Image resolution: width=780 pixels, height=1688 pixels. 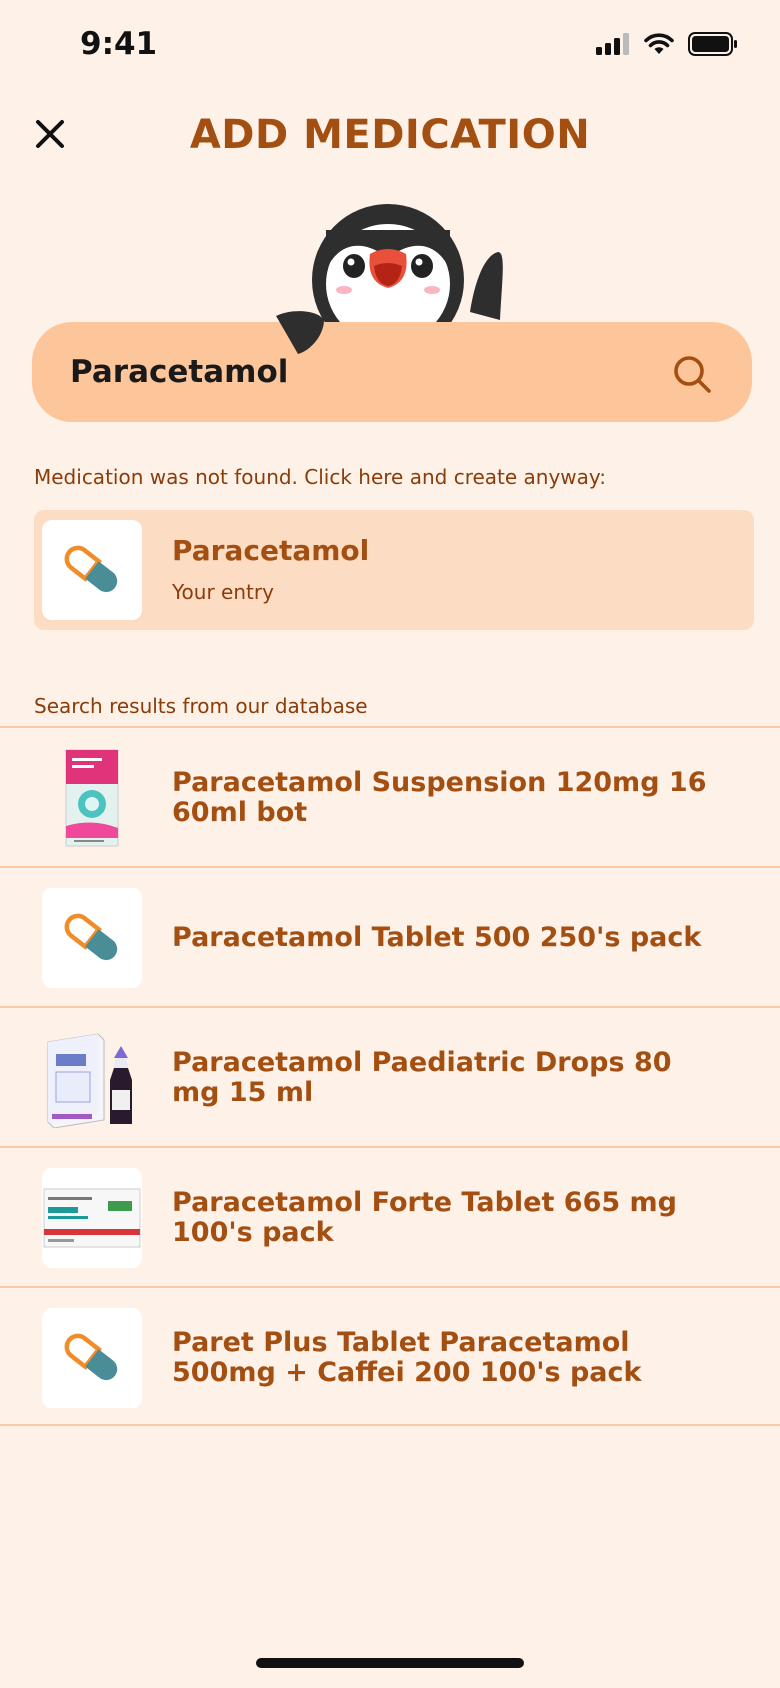 I want to click on result-row: Paracetamol Tablet 500 250's pack, so click(x=390, y=936).